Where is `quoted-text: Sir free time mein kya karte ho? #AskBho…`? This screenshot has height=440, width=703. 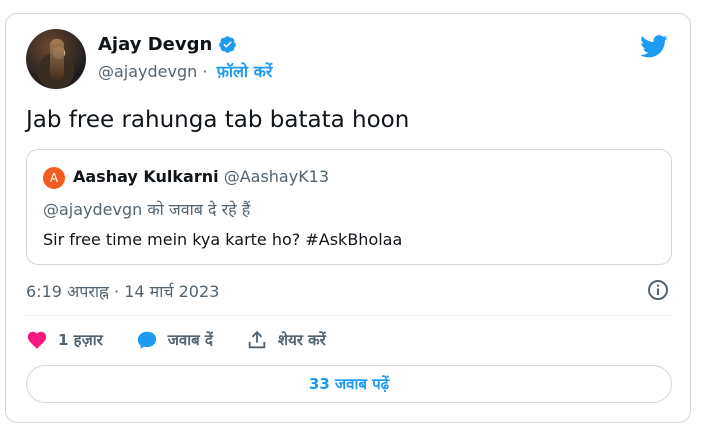
quoted-text: Sir free time mein kya karte ho? #AskBho… is located at coordinates (223, 239).